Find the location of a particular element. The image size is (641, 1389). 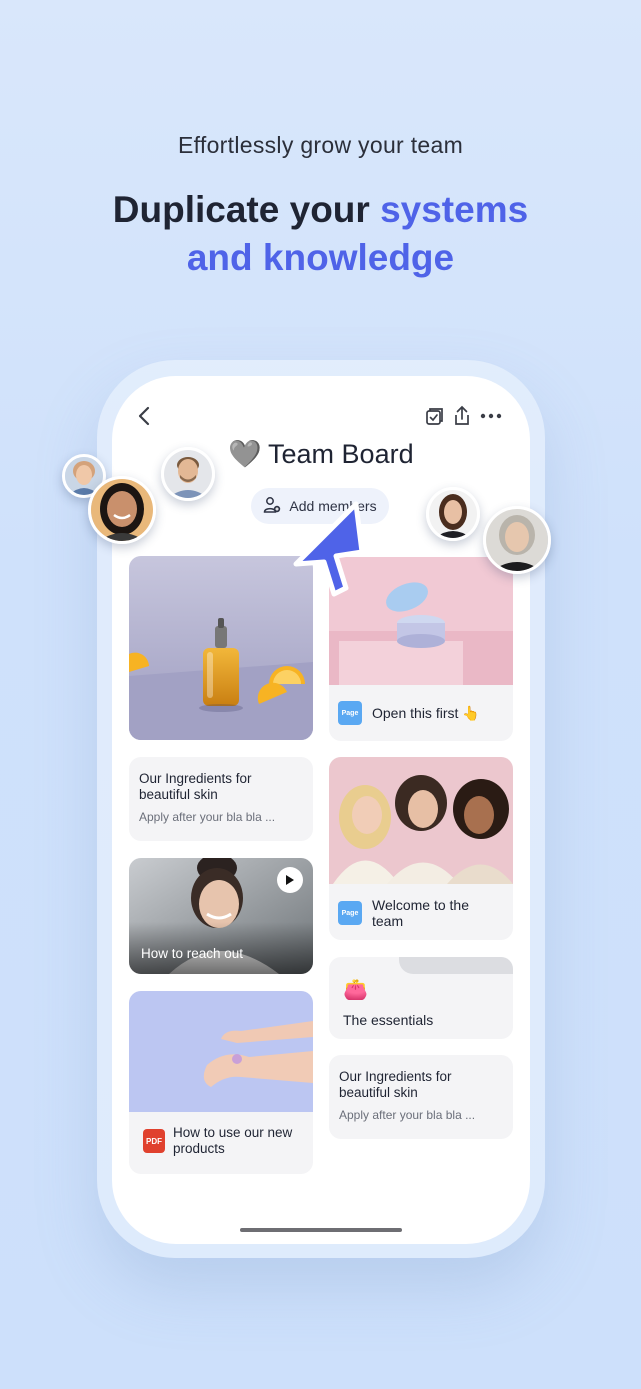

more-dots-icon is located at coordinates (491, 416).